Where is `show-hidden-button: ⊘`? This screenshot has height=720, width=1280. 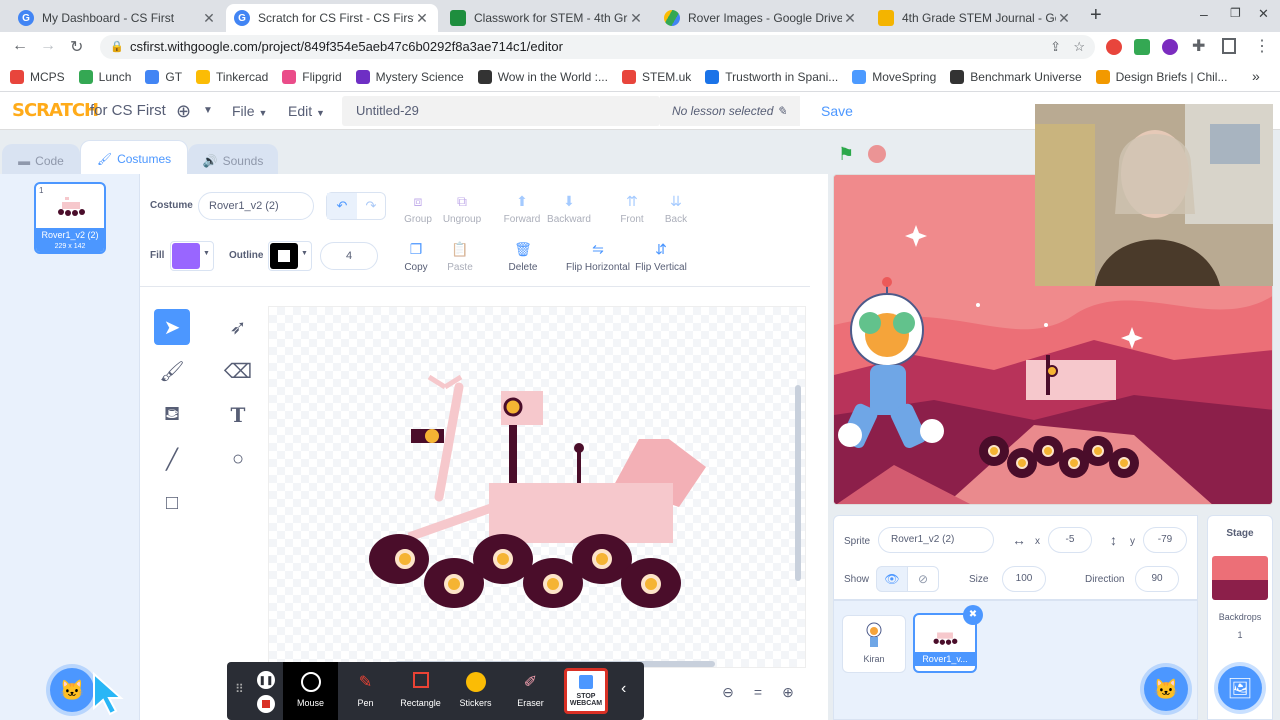 show-hidden-button: ⊘ is located at coordinates (923, 579).